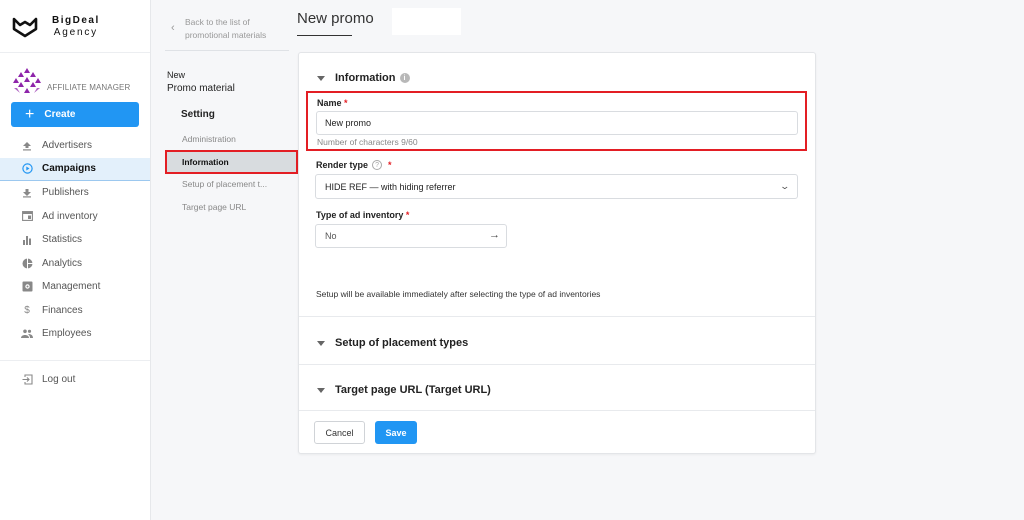  What do you see at coordinates (231, 161) in the screenshot?
I see `settings-nav-information: Information` at bounding box center [231, 161].